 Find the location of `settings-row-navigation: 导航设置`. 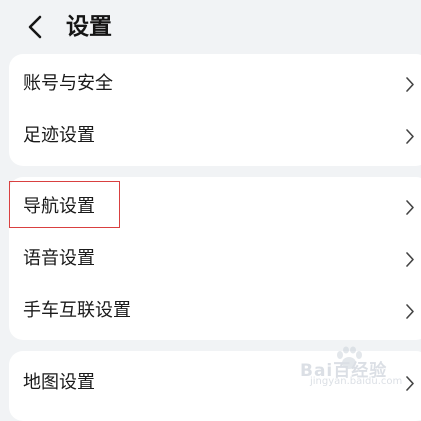

settings-row-navigation: 导航设置 is located at coordinates (215, 207).